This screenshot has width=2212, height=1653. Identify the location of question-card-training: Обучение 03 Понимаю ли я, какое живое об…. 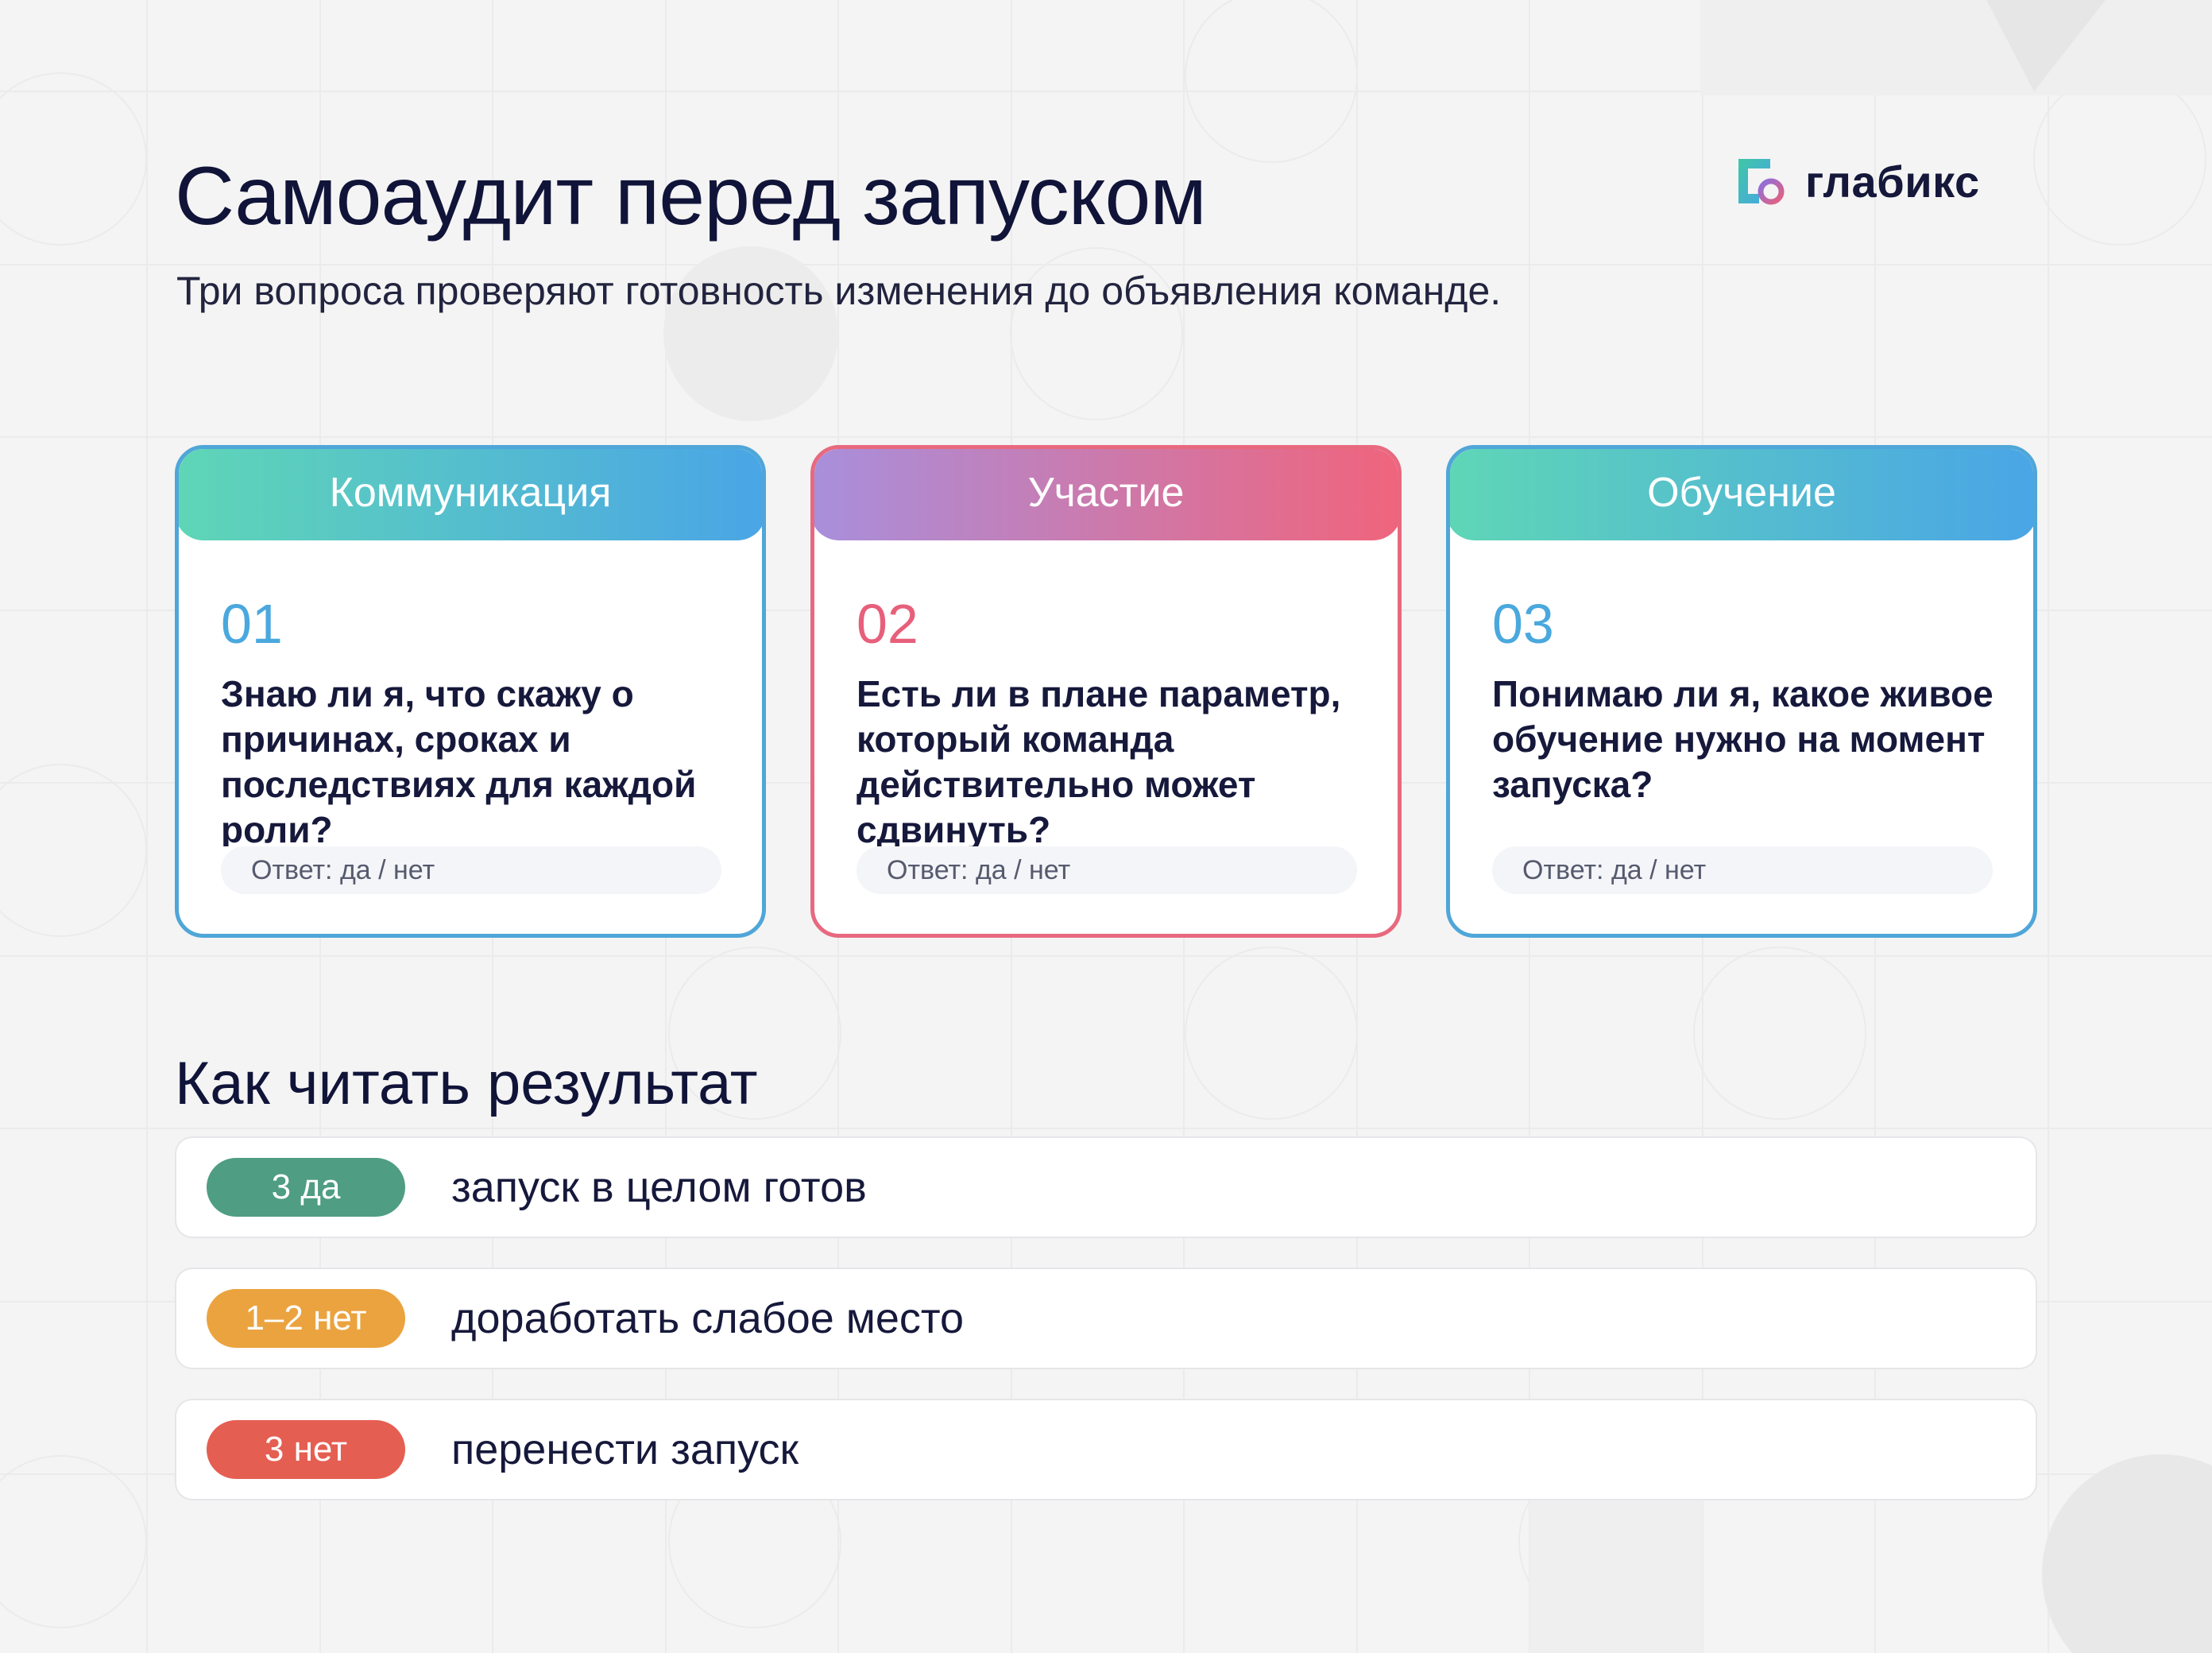
(1741, 691).